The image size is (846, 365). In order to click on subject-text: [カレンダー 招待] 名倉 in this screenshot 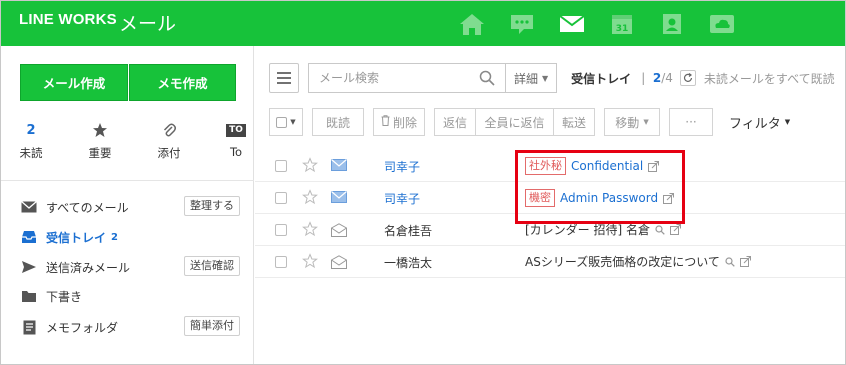, I will do `click(587, 230)`.